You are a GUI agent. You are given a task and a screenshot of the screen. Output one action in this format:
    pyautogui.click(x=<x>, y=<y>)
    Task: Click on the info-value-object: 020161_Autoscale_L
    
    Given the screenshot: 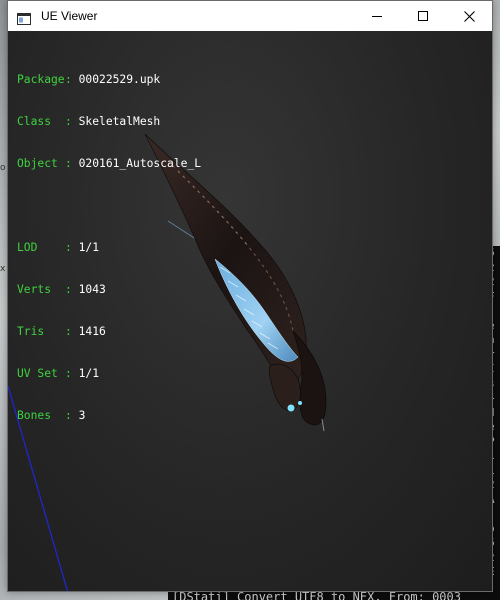 What is the action you would take?
    pyautogui.click(x=140, y=163)
    